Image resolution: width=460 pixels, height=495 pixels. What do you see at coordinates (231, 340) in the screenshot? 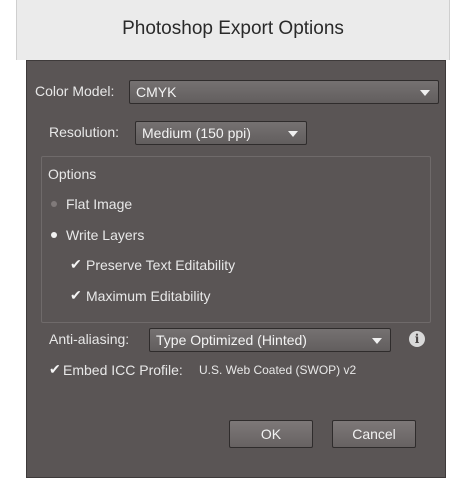
I see `anti-aliasing-value: Type Optimized (Hinted)` at bounding box center [231, 340].